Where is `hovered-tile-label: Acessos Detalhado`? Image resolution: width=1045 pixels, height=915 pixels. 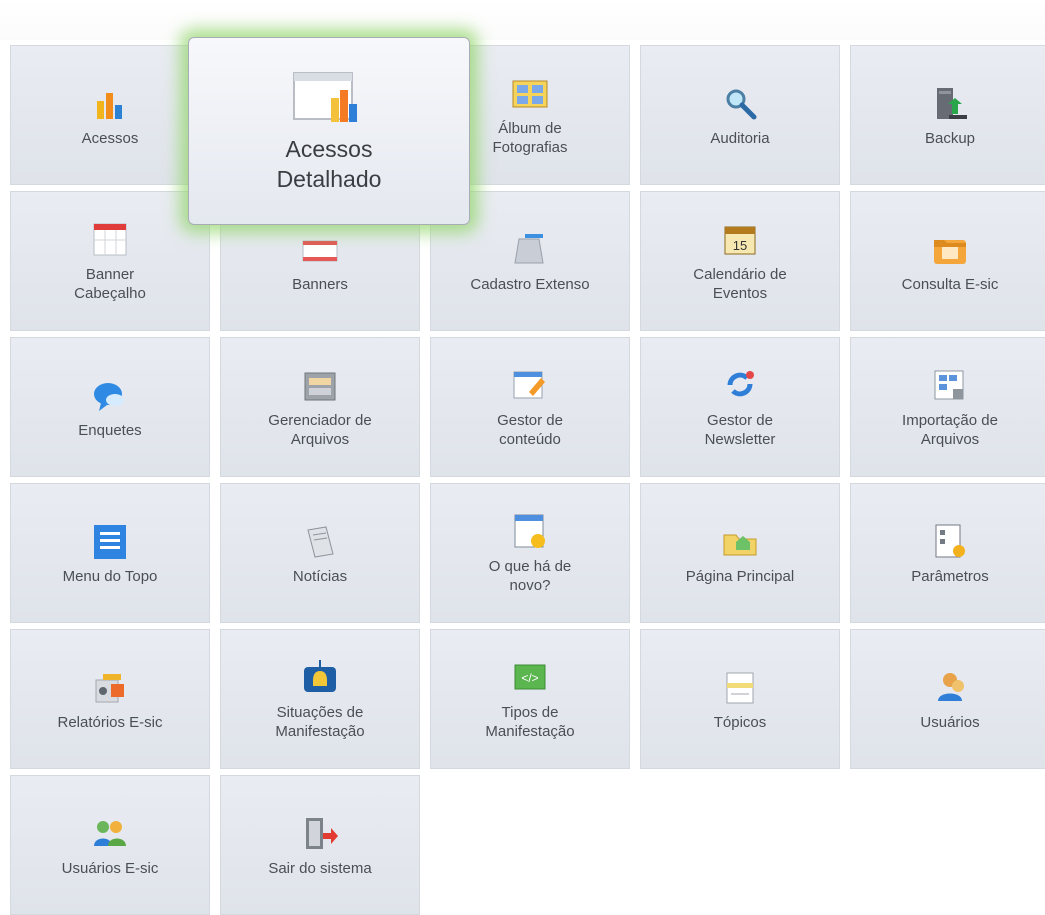 hovered-tile-label: Acessos Detalhado is located at coordinates (329, 164).